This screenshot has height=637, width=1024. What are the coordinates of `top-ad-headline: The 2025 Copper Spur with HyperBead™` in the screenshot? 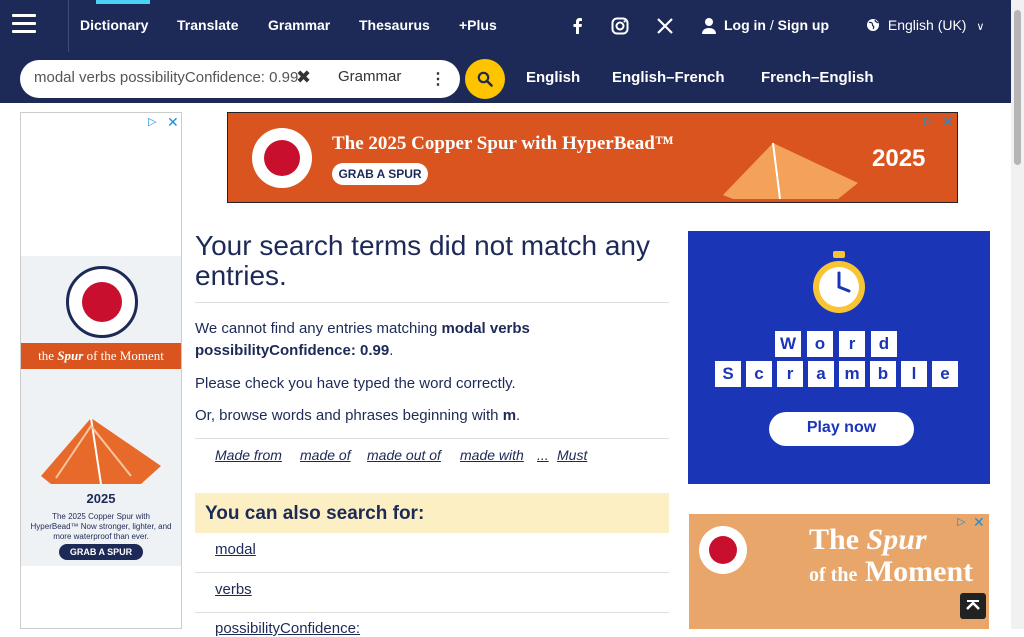 It's located at (503, 143).